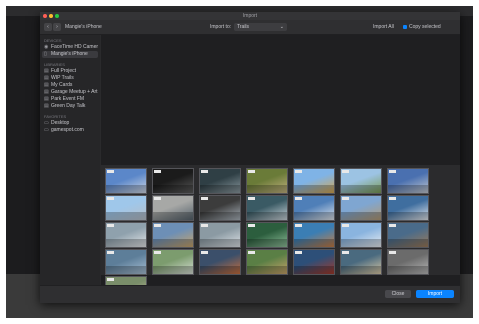  What do you see at coordinates (383, 27) in the screenshot?
I see `import-all-label: Import All` at bounding box center [383, 27].